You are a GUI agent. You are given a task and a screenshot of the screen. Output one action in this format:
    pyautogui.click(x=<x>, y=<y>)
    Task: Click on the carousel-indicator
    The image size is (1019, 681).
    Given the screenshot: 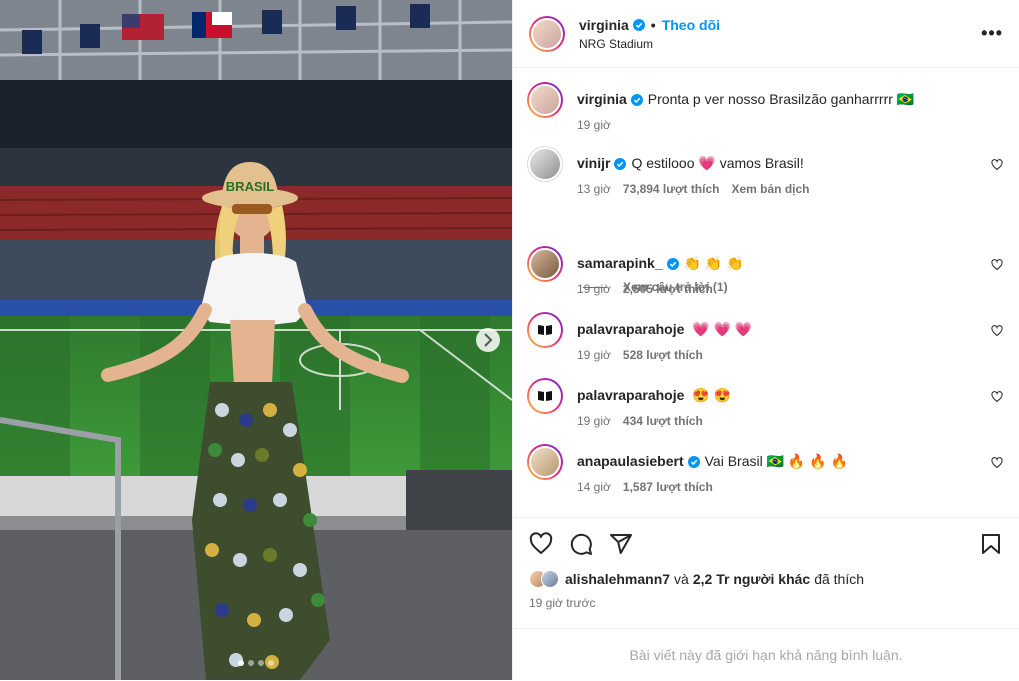 What is the action you would take?
    pyautogui.click(x=256, y=663)
    